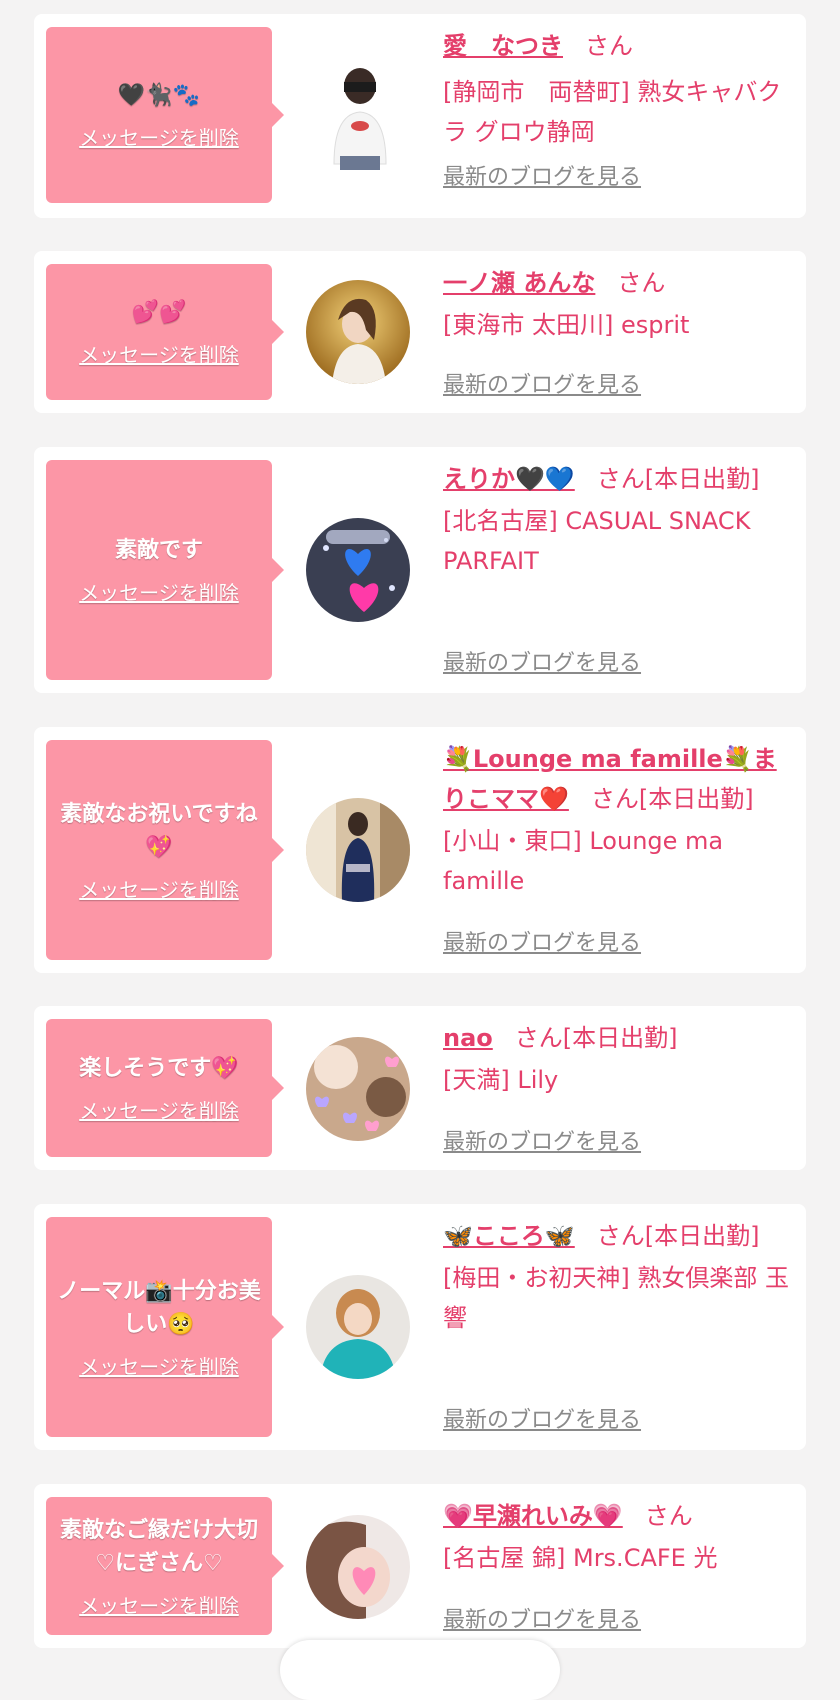 The height and width of the screenshot is (1700, 840). What do you see at coordinates (468, 1038) in the screenshot?
I see `cast-name-link: nao` at bounding box center [468, 1038].